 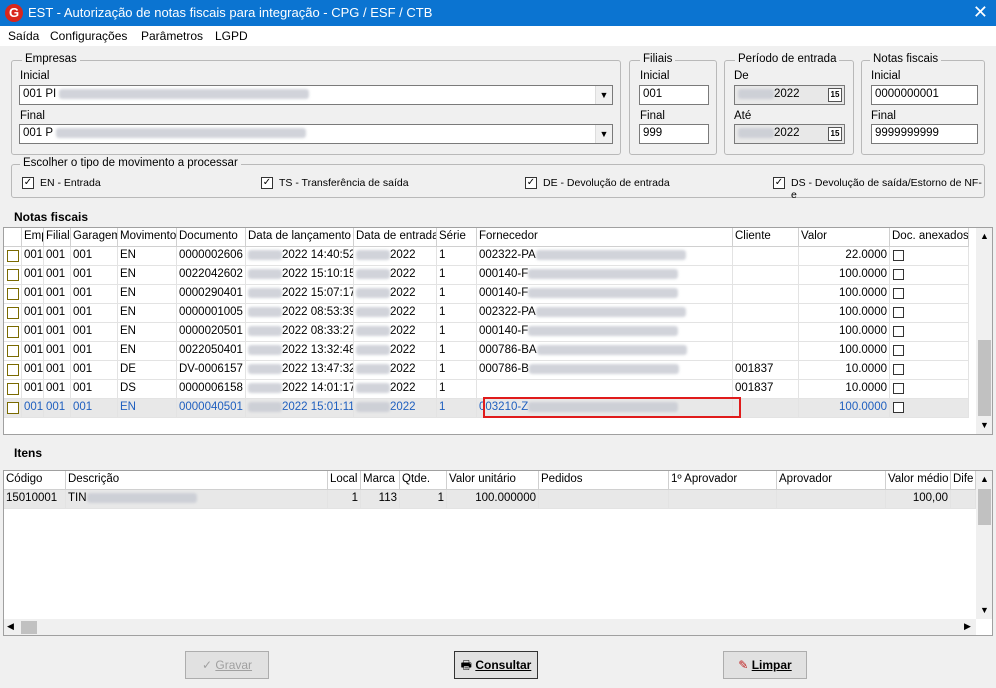 I want to click on notas-vertical-scrollbar: ▲ ▼, so click(x=984, y=331).